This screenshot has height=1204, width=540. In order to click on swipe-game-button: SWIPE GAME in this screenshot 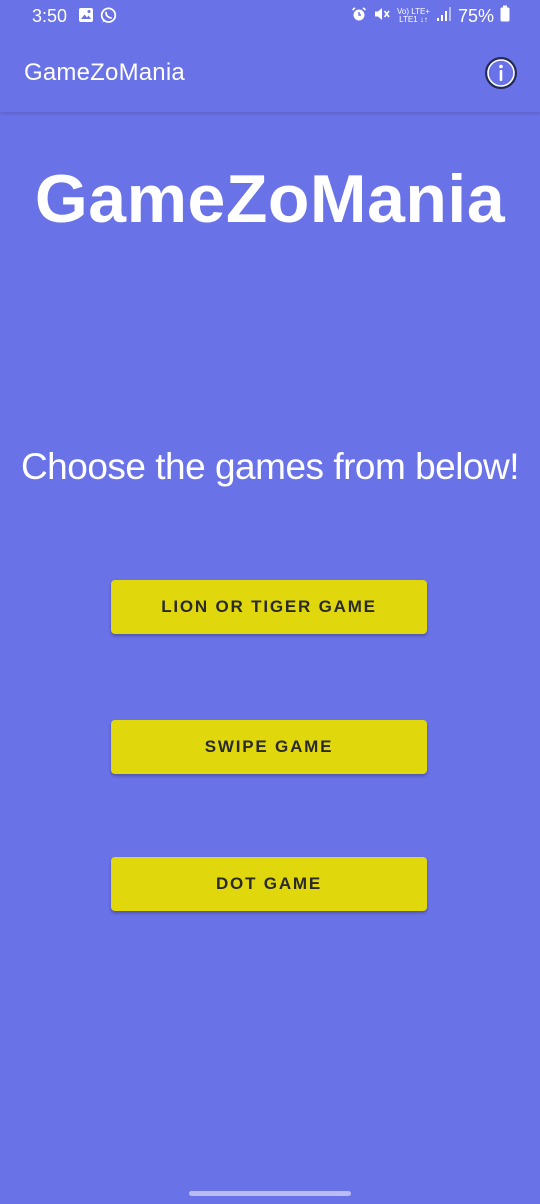, I will do `click(269, 747)`.